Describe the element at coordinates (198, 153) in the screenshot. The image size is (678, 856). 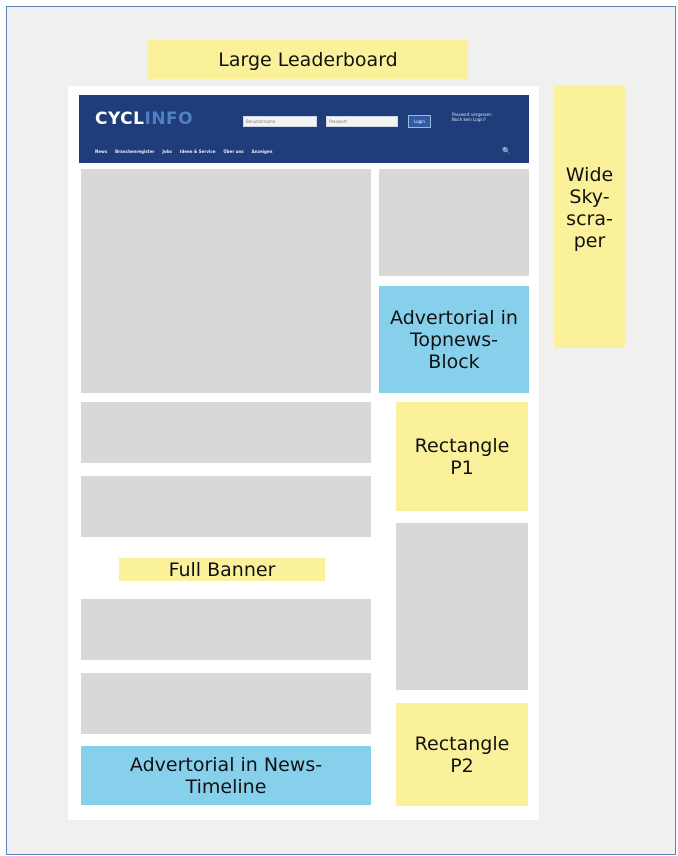
I see `nav-item-ideen-service: Ideen & Service` at that location.